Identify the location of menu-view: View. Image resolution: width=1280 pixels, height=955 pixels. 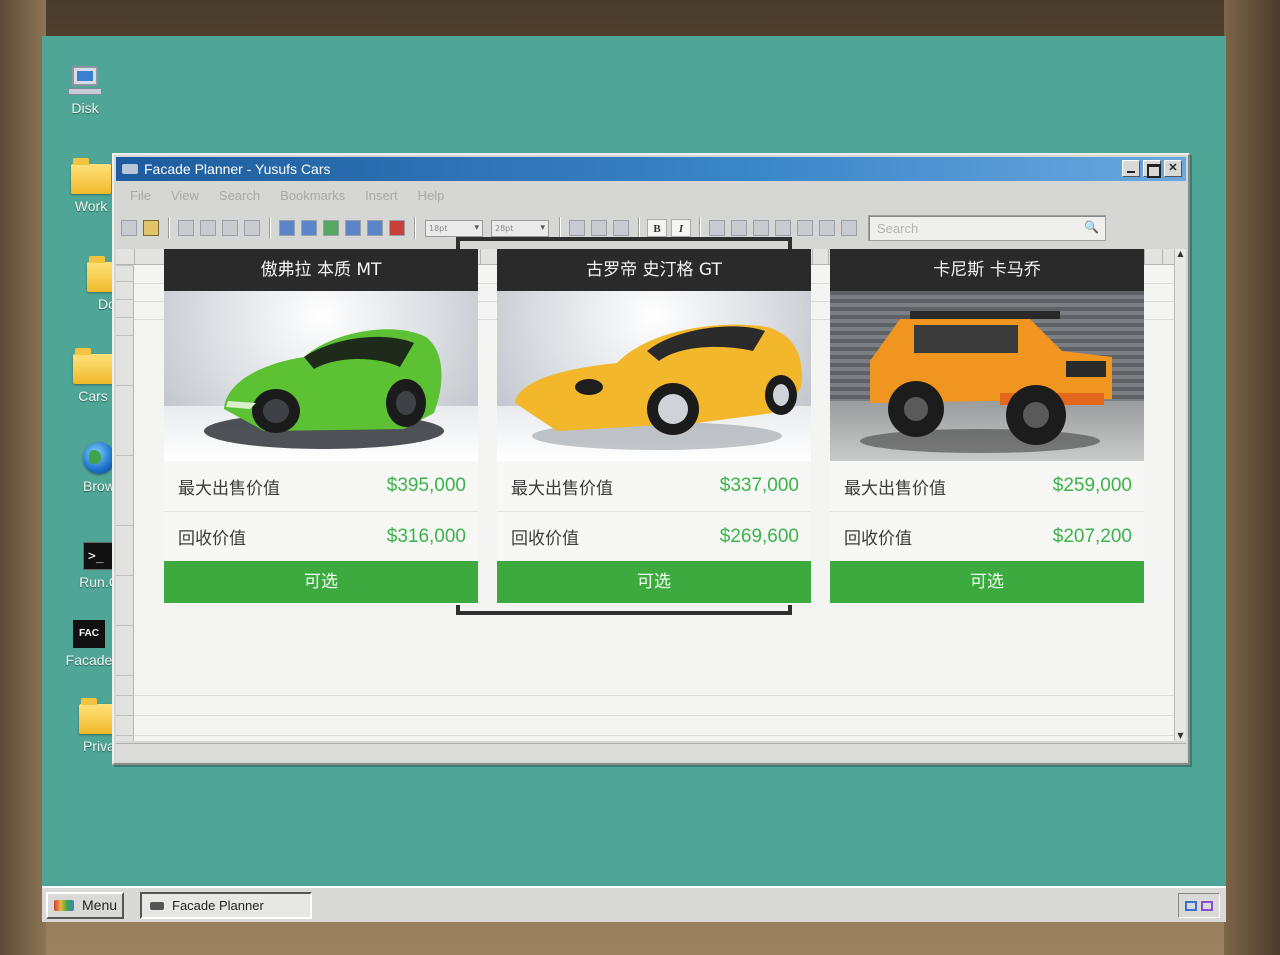
(185, 196).